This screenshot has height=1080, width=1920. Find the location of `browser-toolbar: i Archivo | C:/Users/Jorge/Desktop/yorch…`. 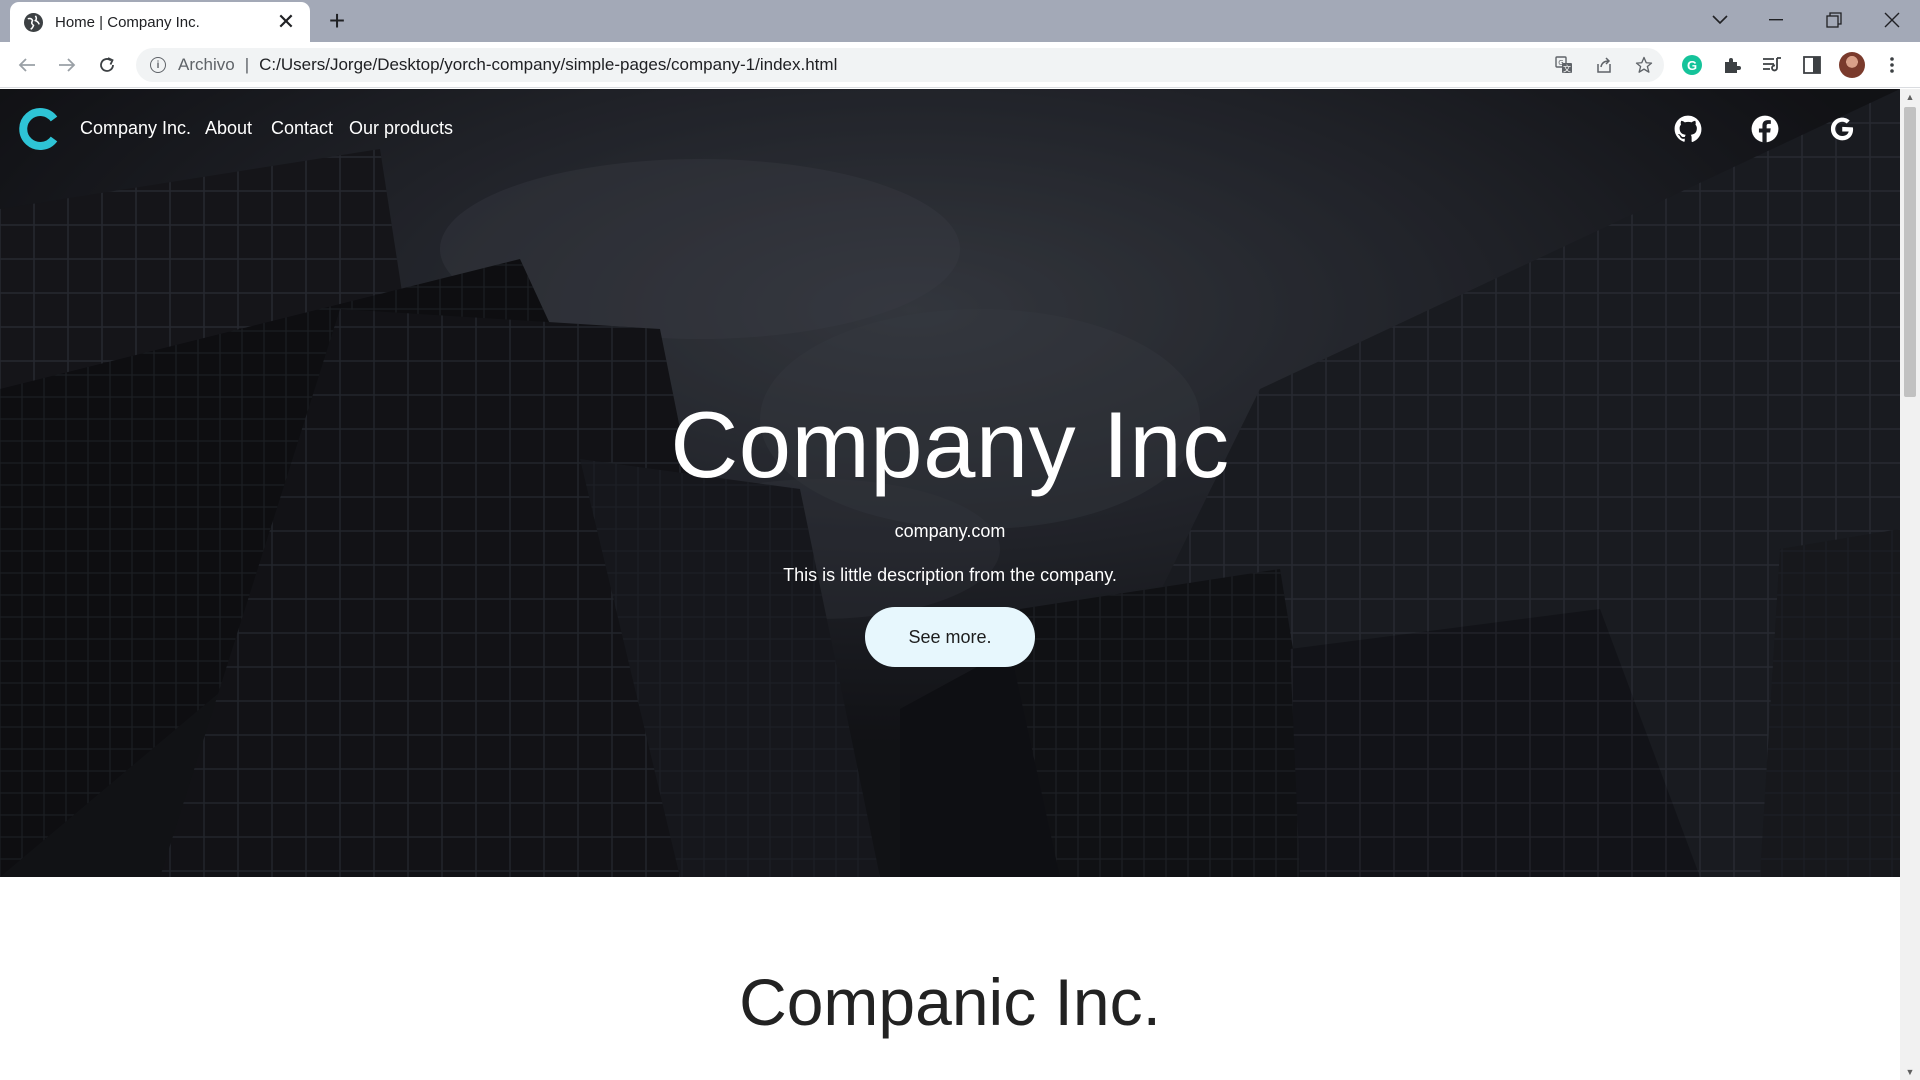

browser-toolbar: i Archivo | C:/Users/Jorge/Desktop/yorch… is located at coordinates (960, 65).